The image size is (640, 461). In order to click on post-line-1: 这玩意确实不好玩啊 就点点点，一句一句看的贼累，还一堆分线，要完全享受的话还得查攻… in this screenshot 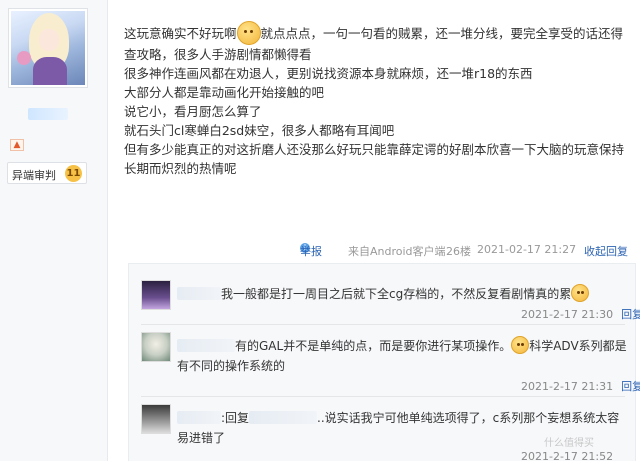, I will do `click(379, 42)`.